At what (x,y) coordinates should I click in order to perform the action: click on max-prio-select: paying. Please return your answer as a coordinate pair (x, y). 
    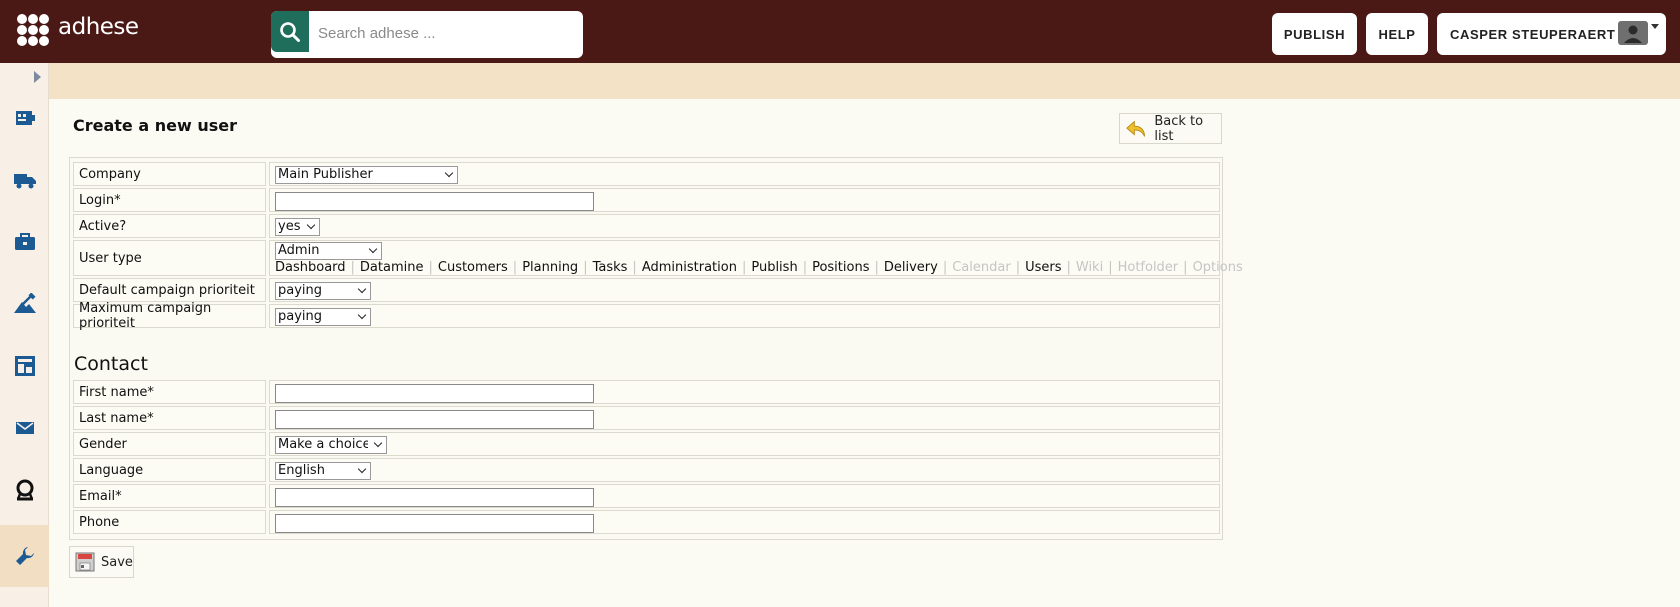
    Looking at the image, I should click on (323, 317).